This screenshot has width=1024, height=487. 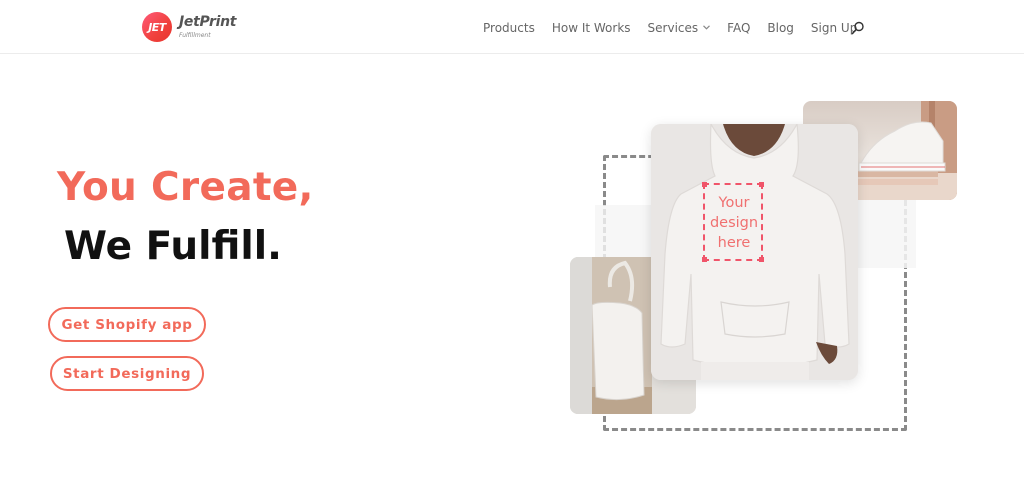 What do you see at coordinates (127, 324) in the screenshot?
I see `get-shopify-app-button: Get Shopify app` at bounding box center [127, 324].